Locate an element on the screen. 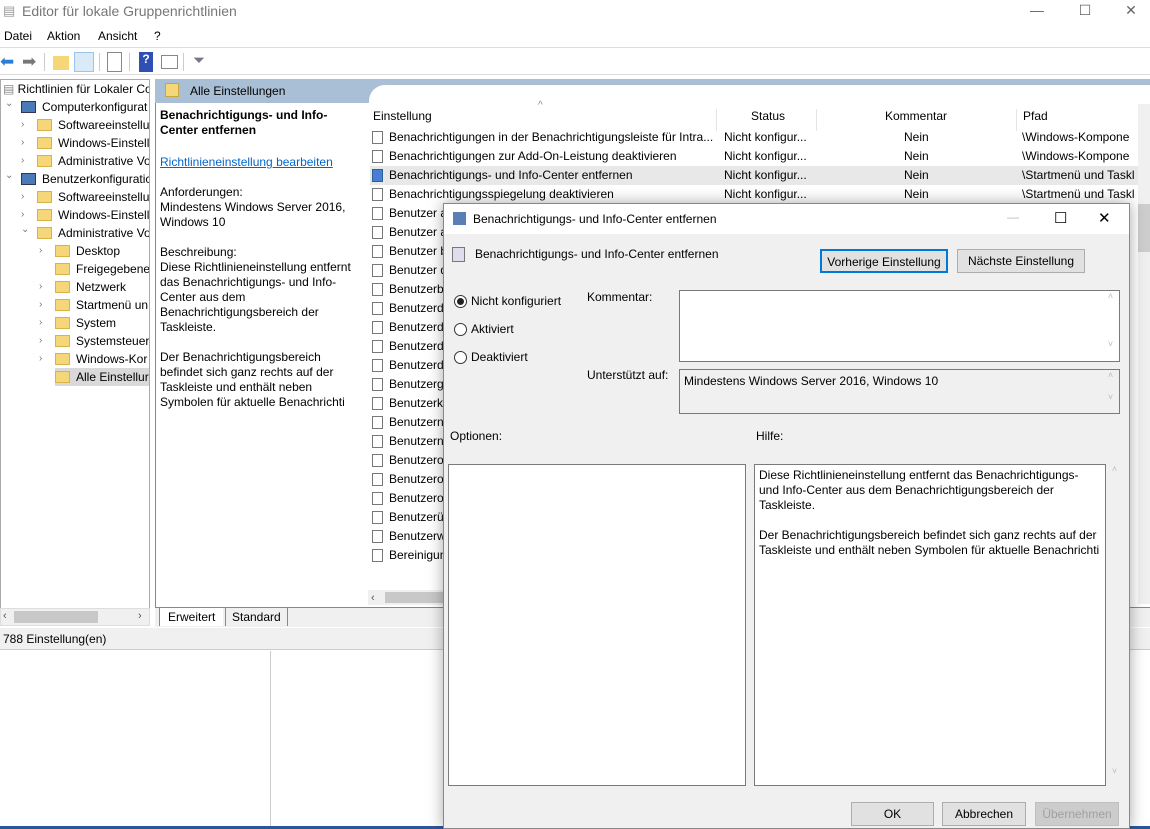 This screenshot has width=1150, height=829. tree-item: › Windows-Kor is located at coordinates (75, 359).